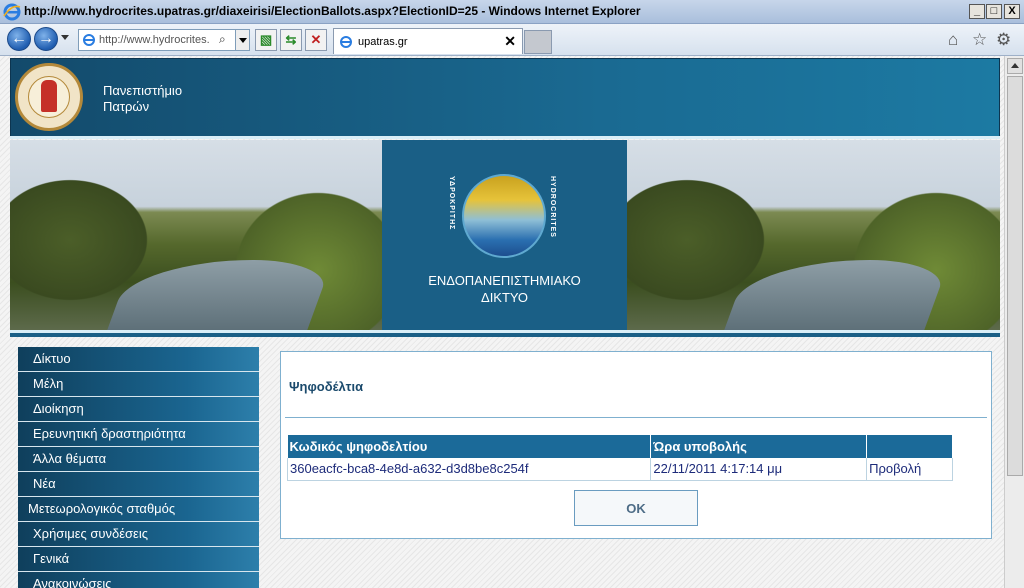 The height and width of the screenshot is (588, 1024). Describe the element at coordinates (469, 446) in the screenshot. I see `column-header-ballot-code: Κωδικός ψηφοδελτίου` at that location.